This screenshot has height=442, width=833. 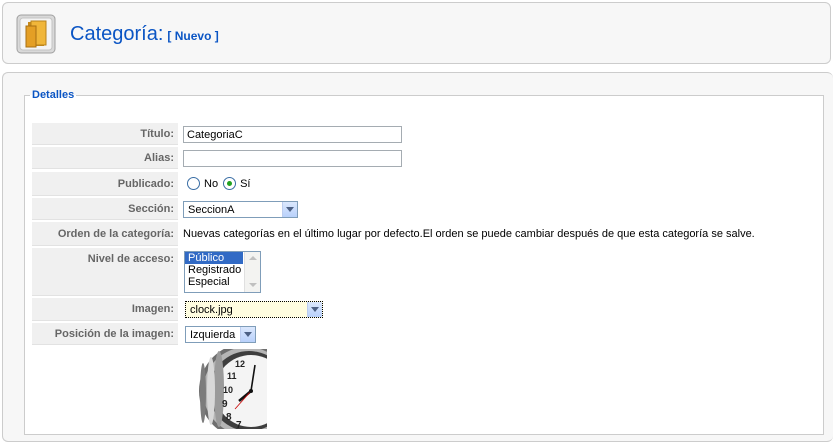 What do you see at coordinates (416, 33) in the screenshot?
I see `toolbar-header: Categoría:[ Nuevo ]` at bounding box center [416, 33].